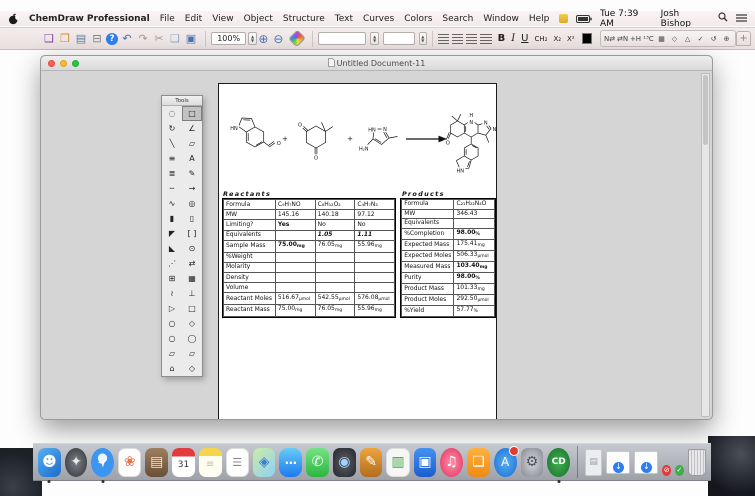 This screenshot has height=496, width=755. What do you see at coordinates (191, 39) in the screenshot?
I see `paste-icon: ▣` at bounding box center [191, 39].